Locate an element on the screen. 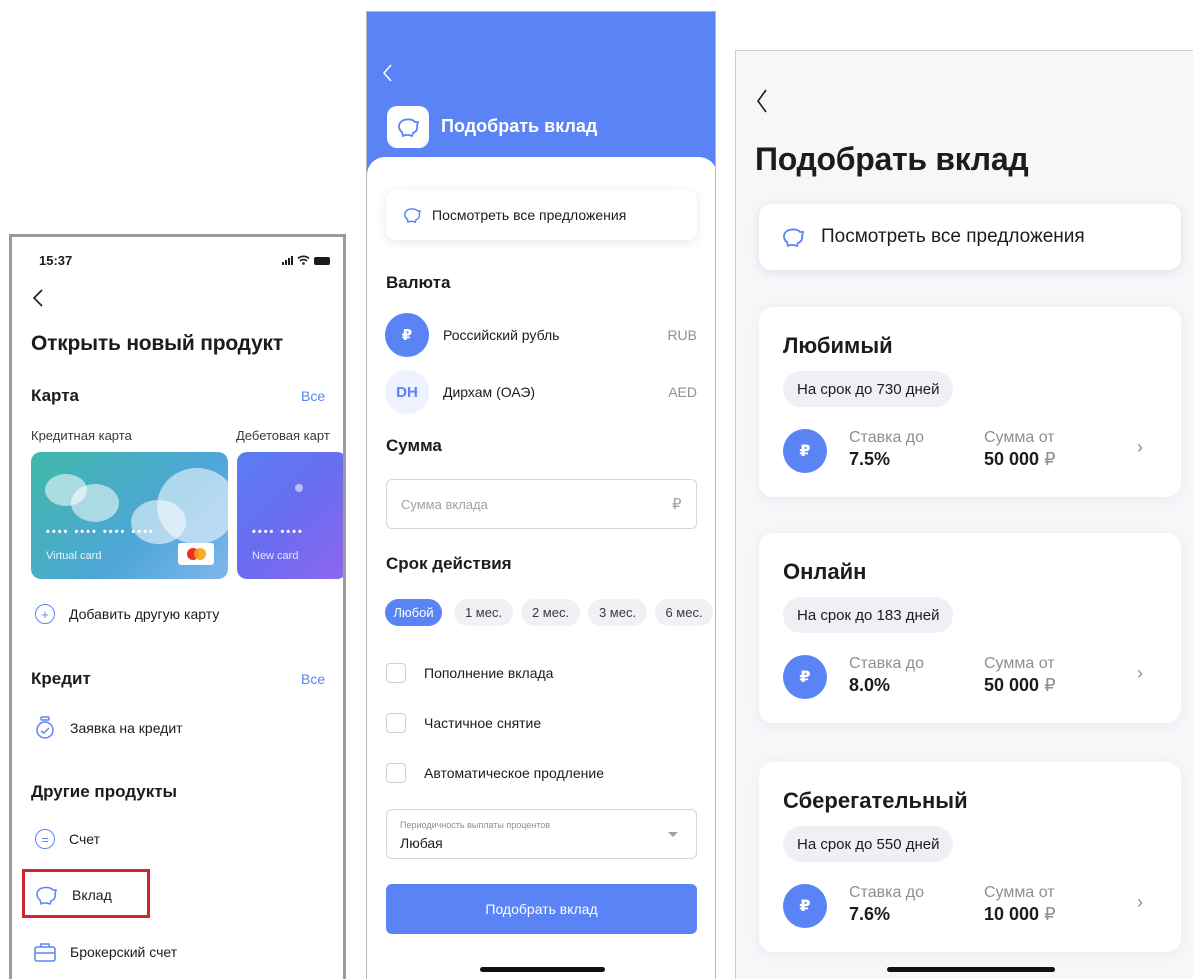 Image resolution: width=1193 pixels, height=979 pixels. currency-name: Российский рубль is located at coordinates (501, 335).